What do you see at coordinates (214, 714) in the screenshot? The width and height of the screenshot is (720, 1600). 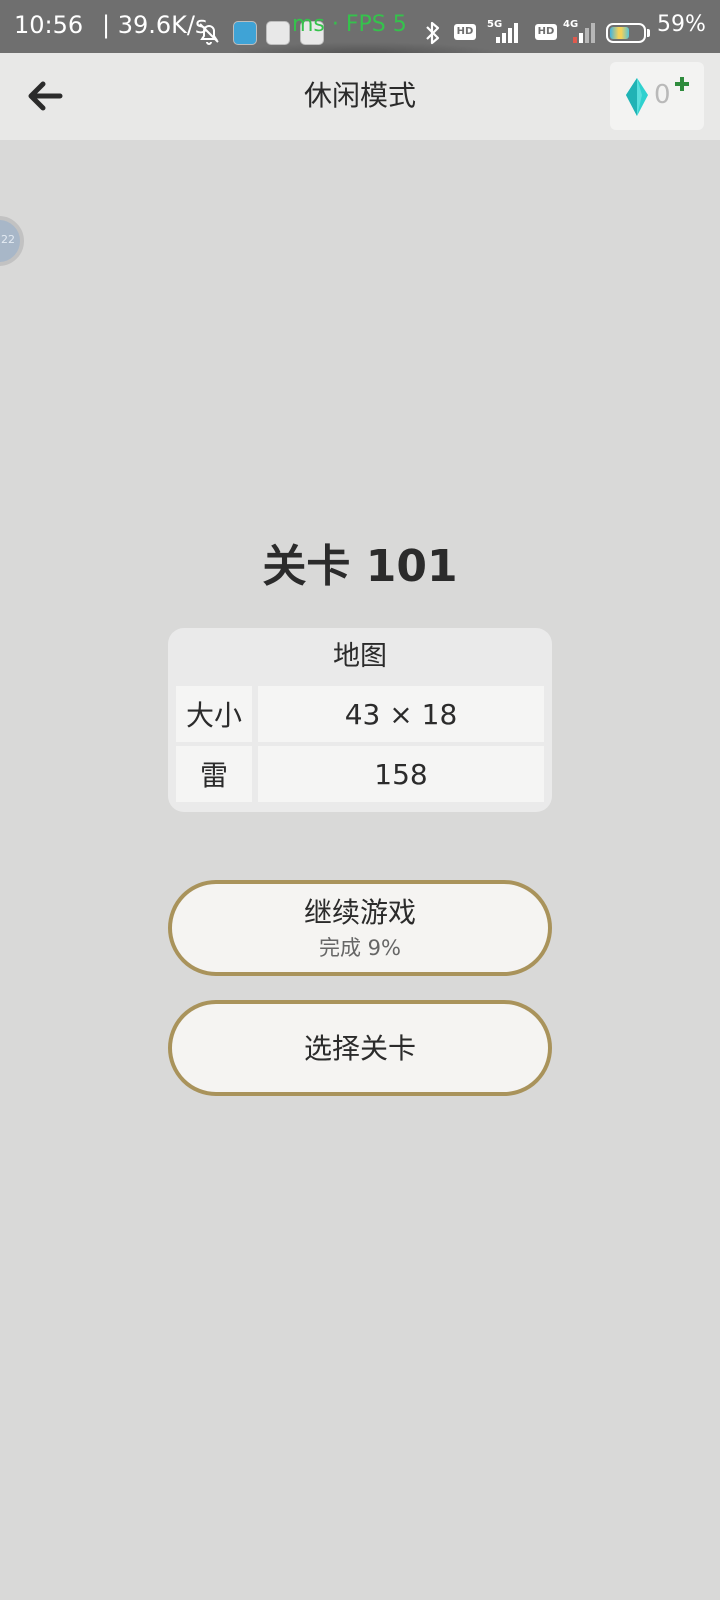 I see `map-size-label: 大小` at bounding box center [214, 714].